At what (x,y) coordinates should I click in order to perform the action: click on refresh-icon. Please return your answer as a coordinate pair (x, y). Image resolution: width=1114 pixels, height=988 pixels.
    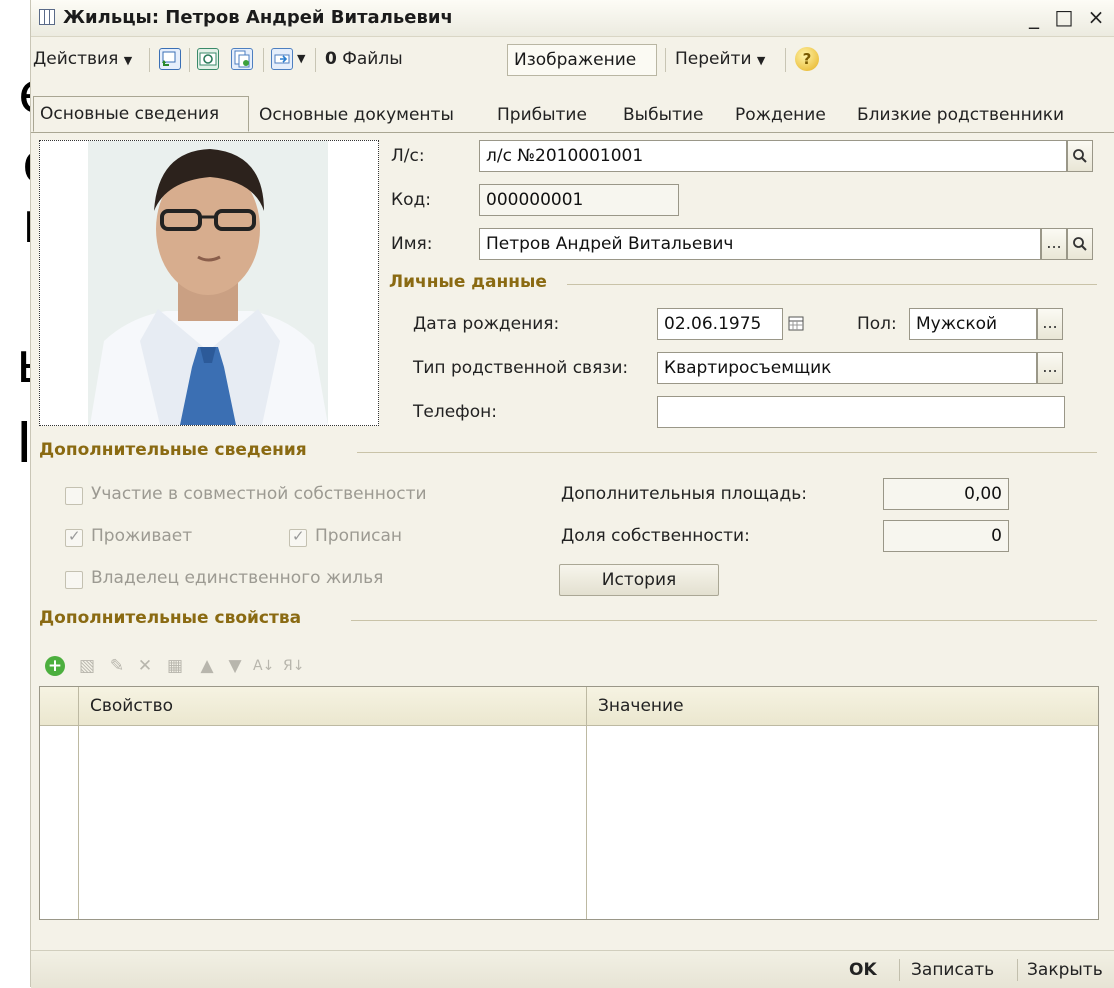
    Looking at the image, I should click on (208, 59).